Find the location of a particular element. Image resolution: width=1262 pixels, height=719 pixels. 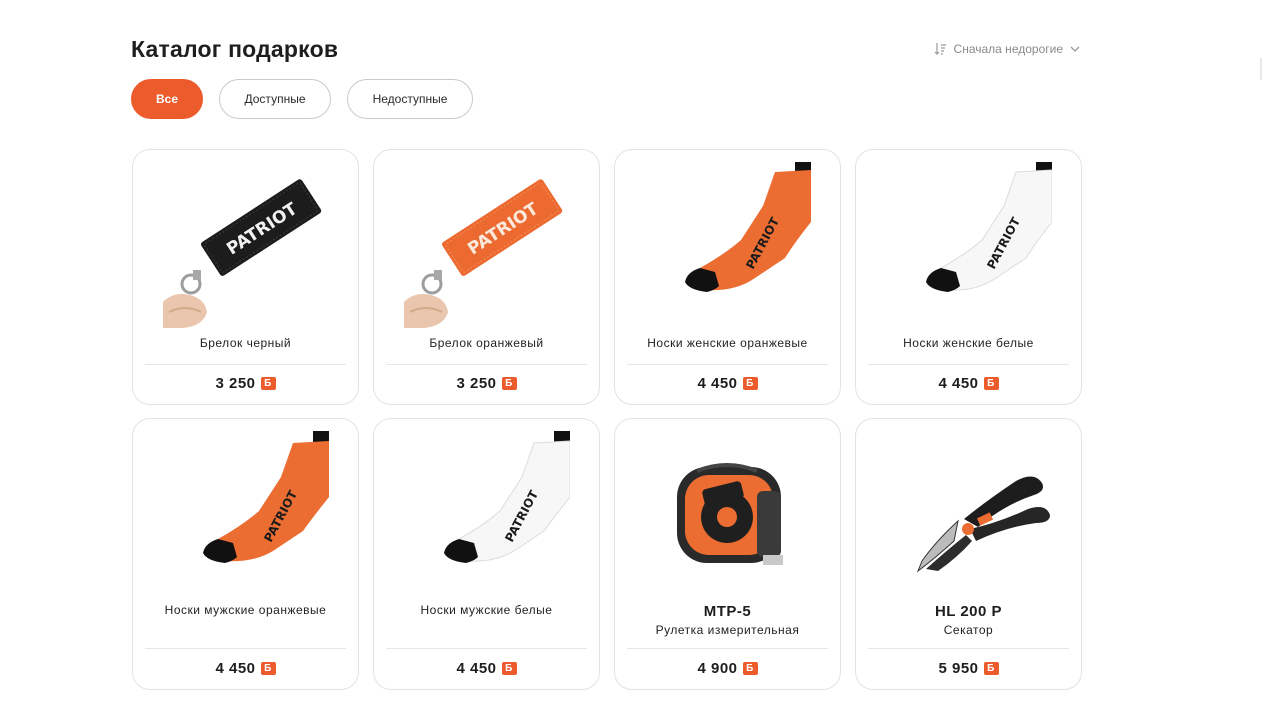

product-name: Брелок черный is located at coordinates (245, 343).